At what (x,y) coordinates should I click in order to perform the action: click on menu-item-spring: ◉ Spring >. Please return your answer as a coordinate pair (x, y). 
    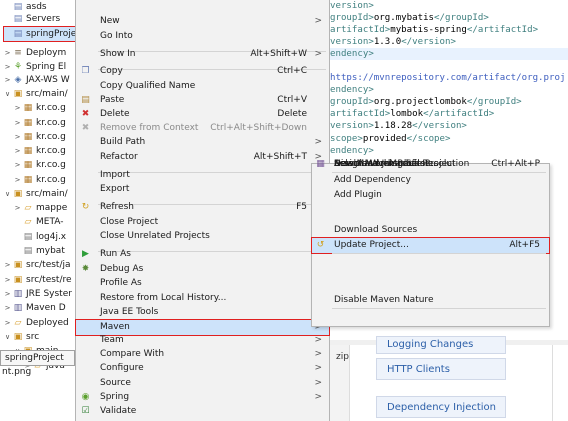
    Looking at the image, I should click on (202, 397).